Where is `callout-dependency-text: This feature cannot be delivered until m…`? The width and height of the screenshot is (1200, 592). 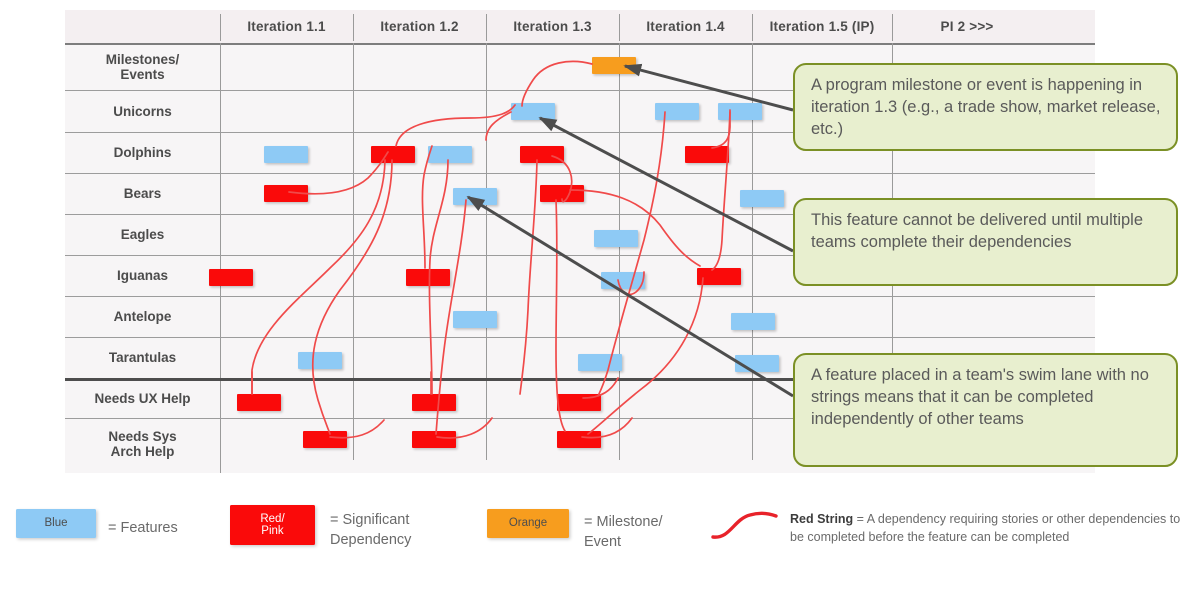
callout-dependency-text: This feature cannot be delivered until m… is located at coordinates (977, 231).